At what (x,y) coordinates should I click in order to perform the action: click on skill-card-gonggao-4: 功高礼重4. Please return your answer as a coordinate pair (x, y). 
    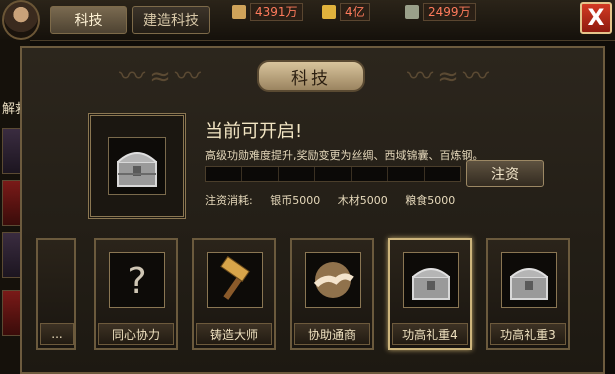
    Looking at the image, I should click on (430, 294).